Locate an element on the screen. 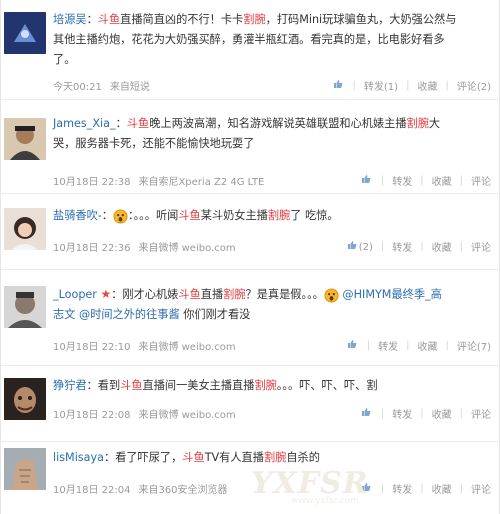 The height and width of the screenshot is (514, 500). post-text: ？是真是假。。。 is located at coordinates (284, 294).